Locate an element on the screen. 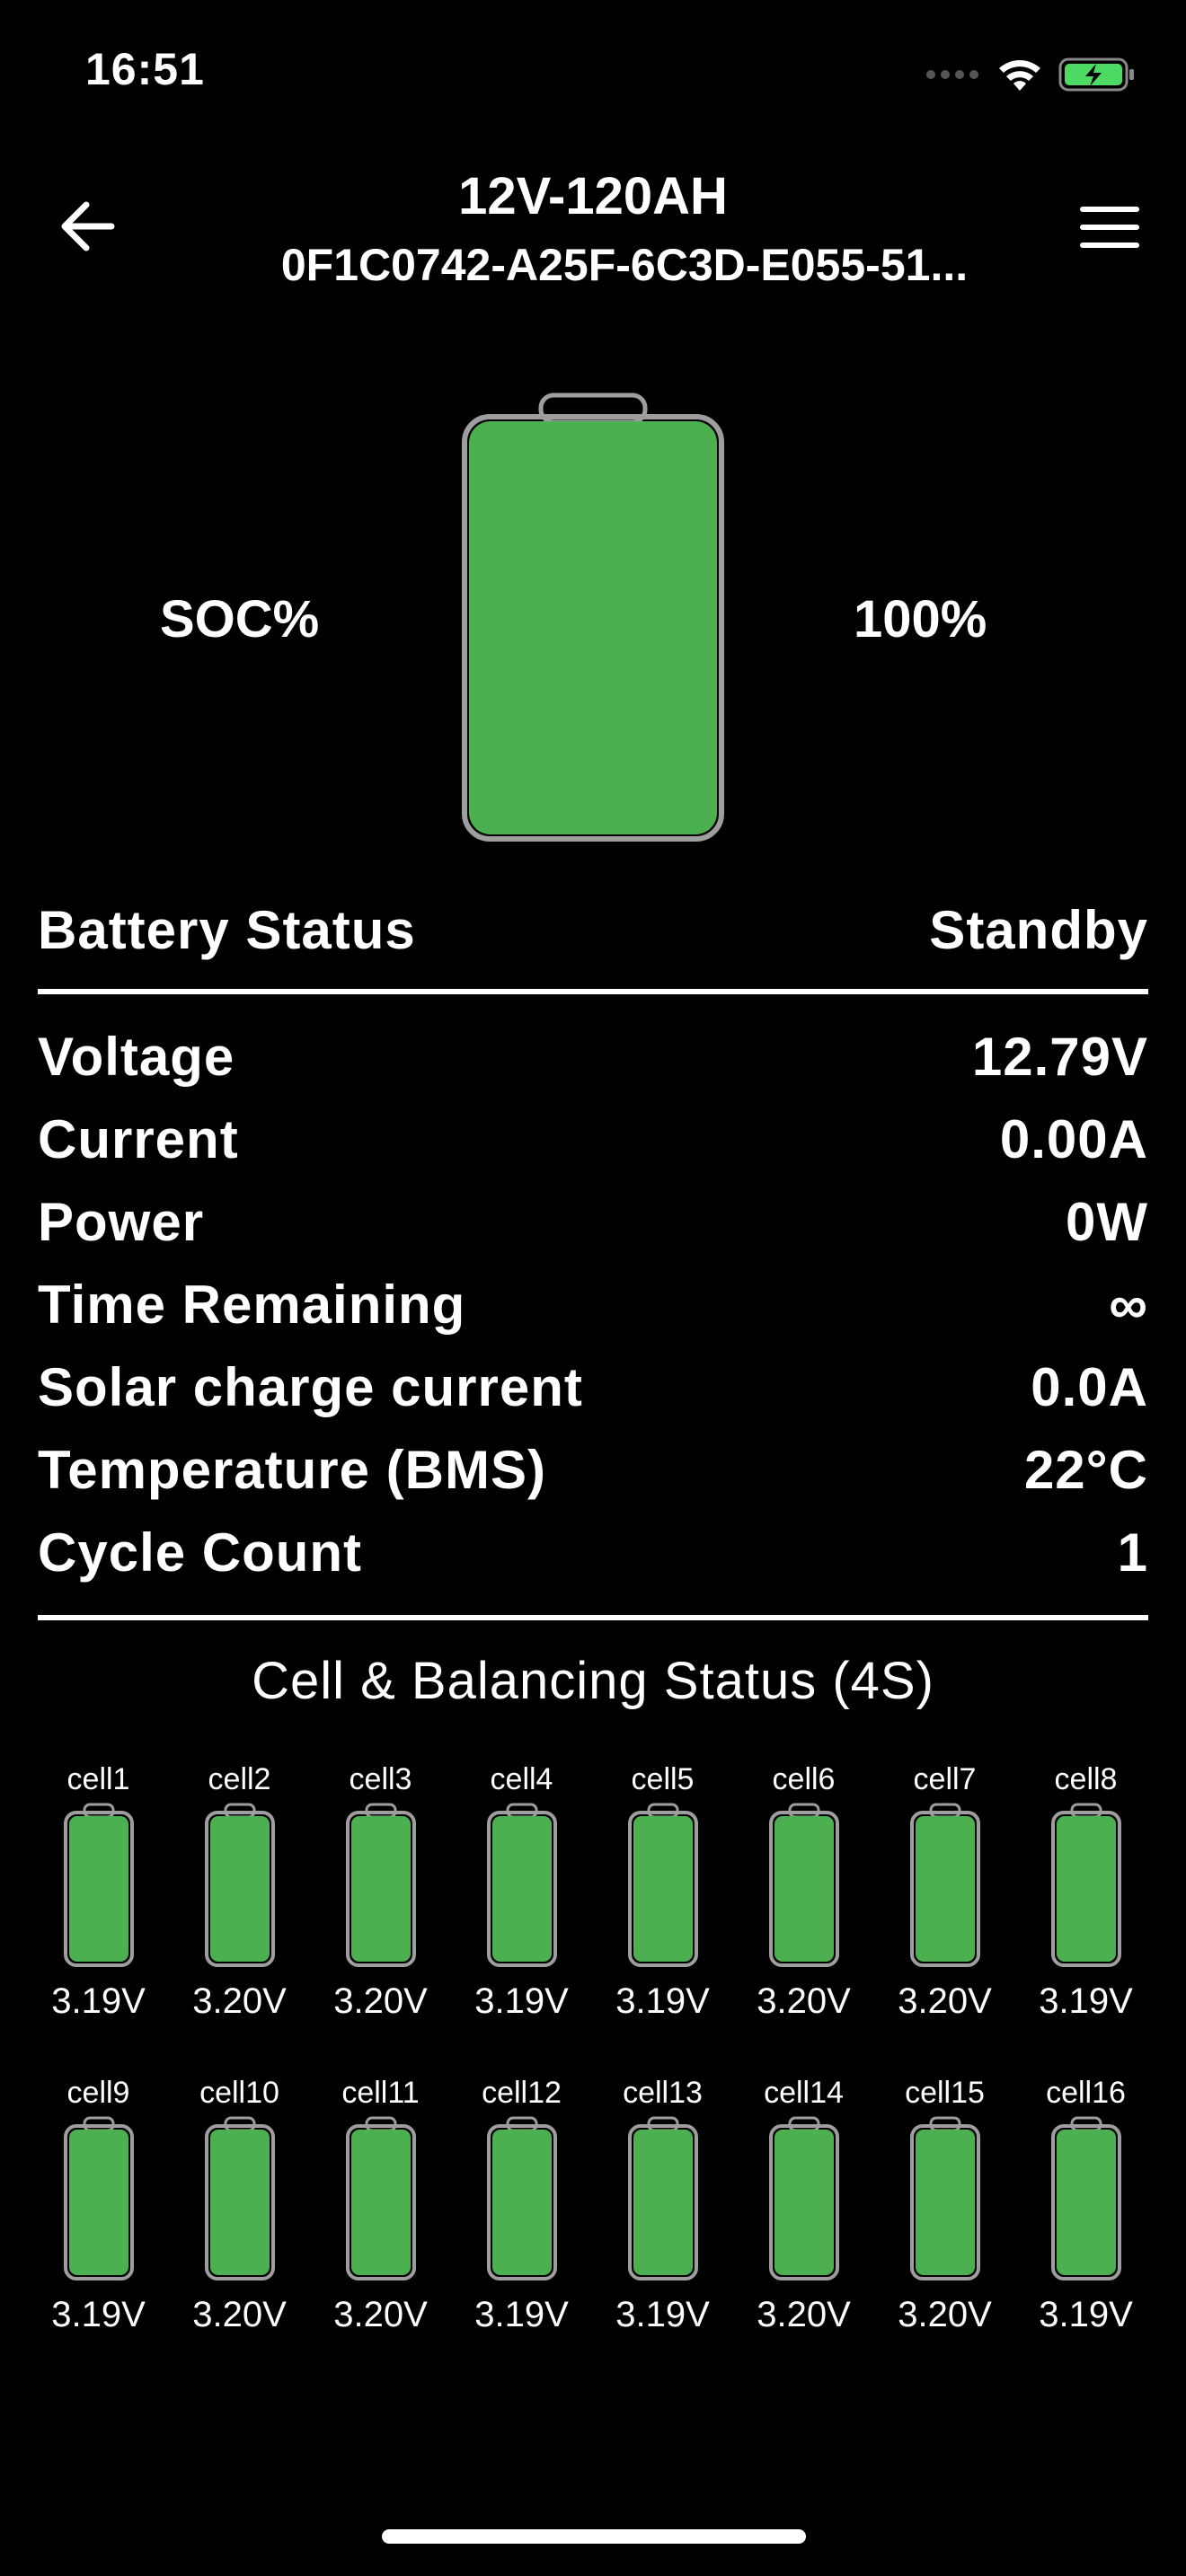  cell-item: cell7 3.20V is located at coordinates (944, 1905).